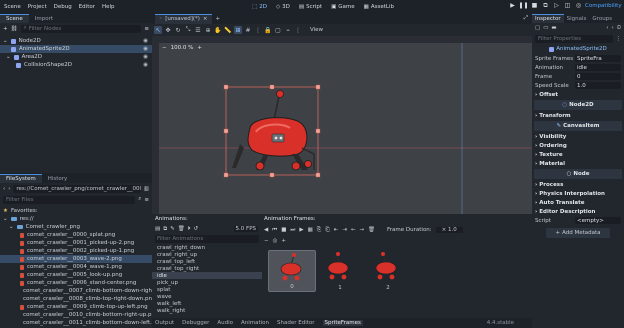  What do you see at coordinates (198, 30) in the screenshot?
I see `list-select-icon: ☰` at bounding box center [198, 30].